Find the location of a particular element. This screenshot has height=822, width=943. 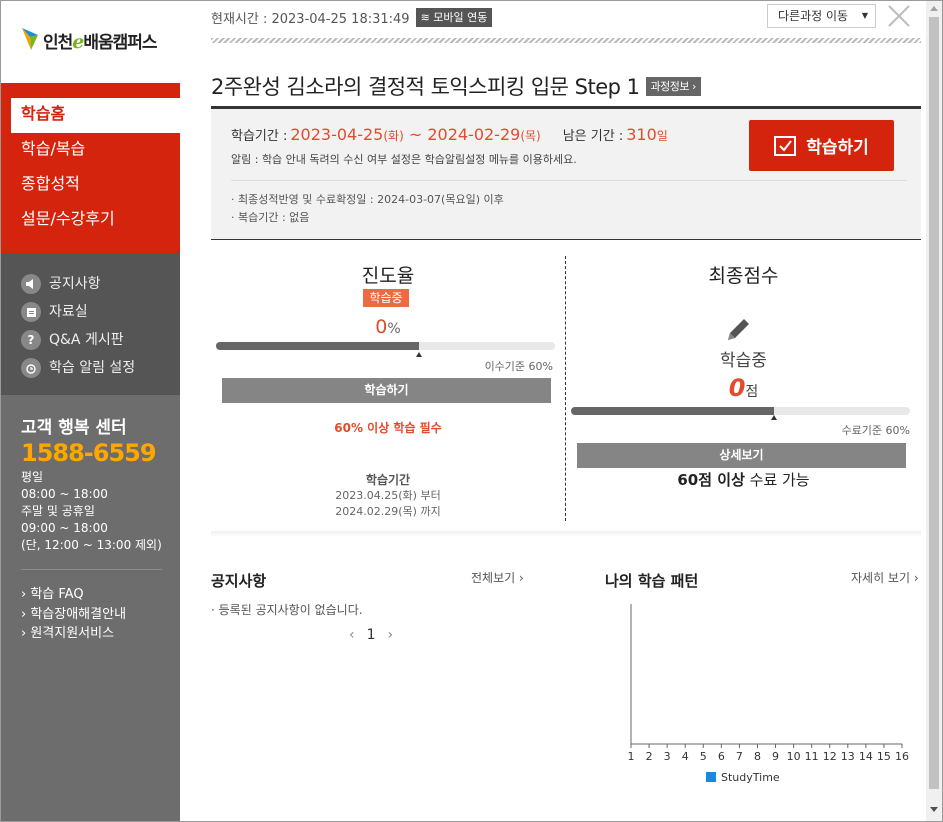

logo: 인천e배움캠퍼스 is located at coordinates (90, 42).